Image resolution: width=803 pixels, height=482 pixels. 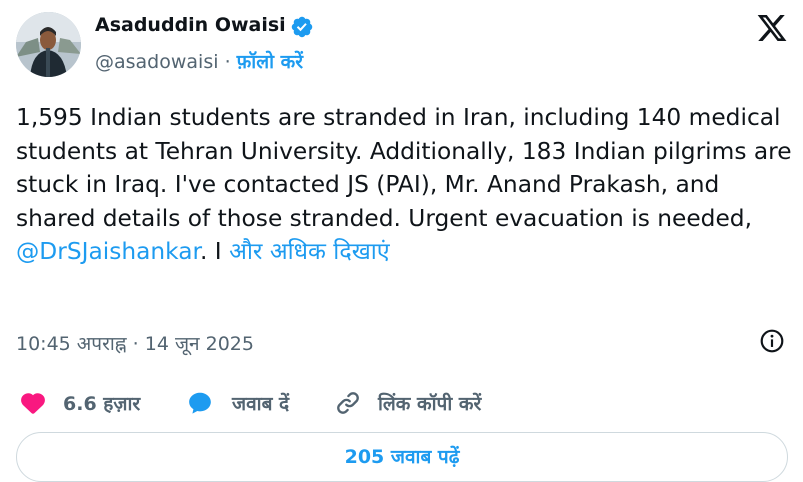 I want to click on author-avatar, so click(x=48, y=44).